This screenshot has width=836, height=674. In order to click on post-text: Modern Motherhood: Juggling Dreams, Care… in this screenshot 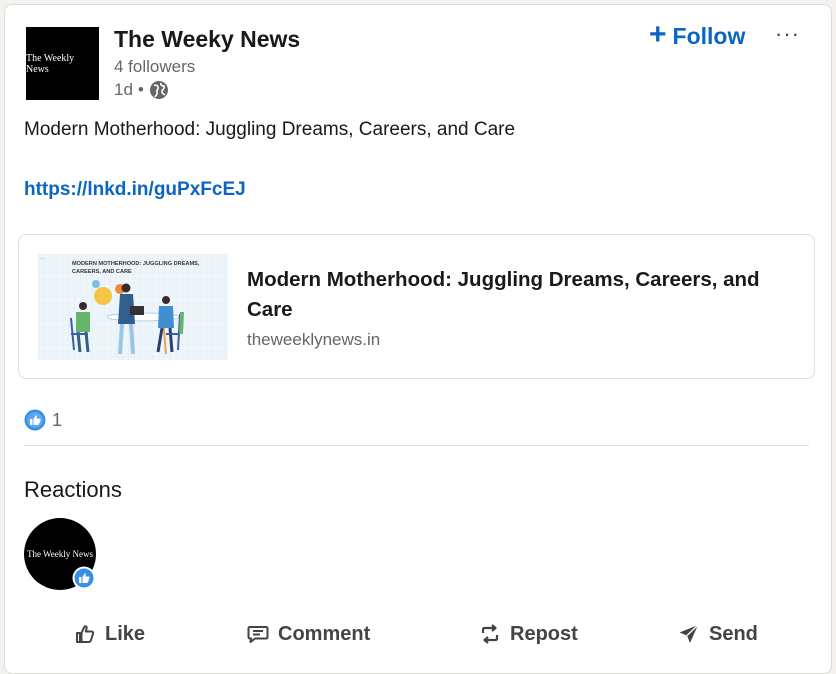, I will do `click(270, 129)`.